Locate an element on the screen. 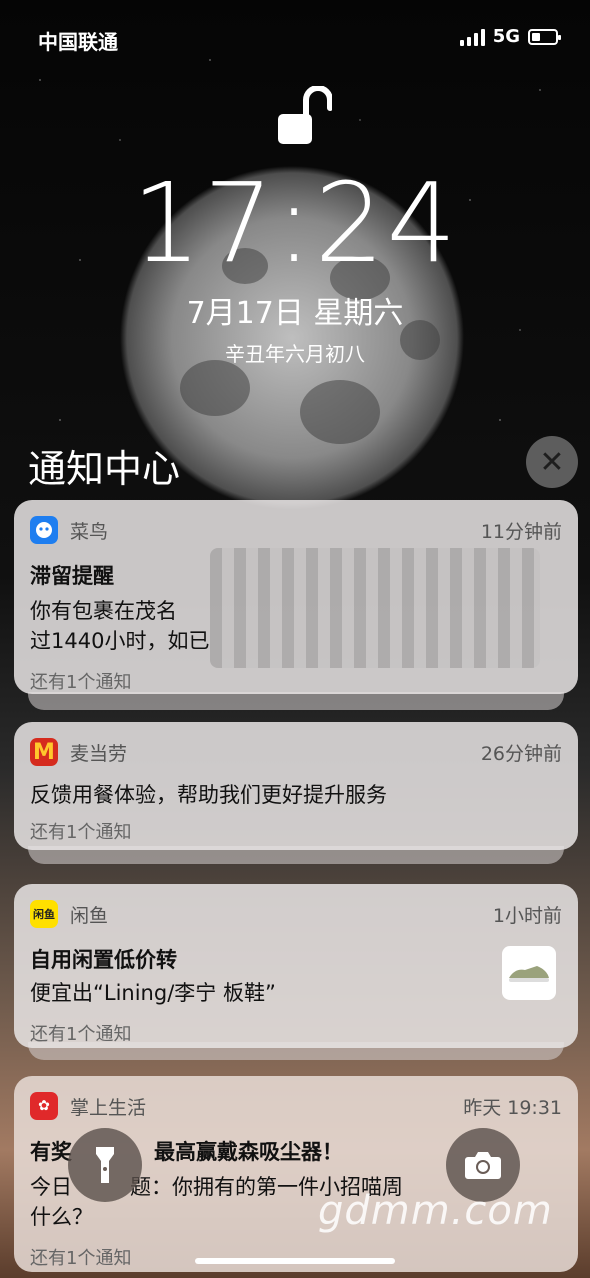 This screenshot has height=1278, width=590. notification-body: 反馈用餐体验，帮助我们更好提升服务 is located at coordinates (296, 795).